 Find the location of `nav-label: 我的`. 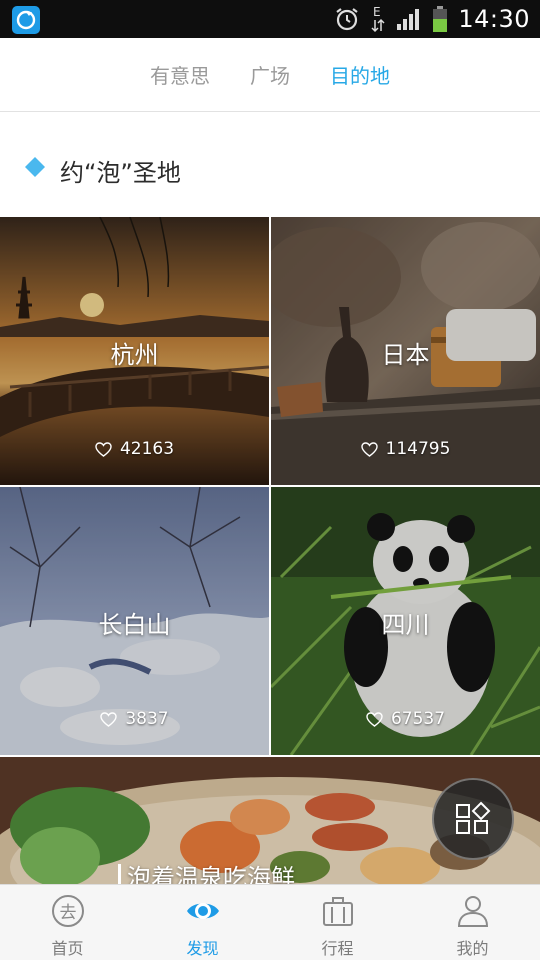

nav-label: 我的 is located at coordinates (472, 948).